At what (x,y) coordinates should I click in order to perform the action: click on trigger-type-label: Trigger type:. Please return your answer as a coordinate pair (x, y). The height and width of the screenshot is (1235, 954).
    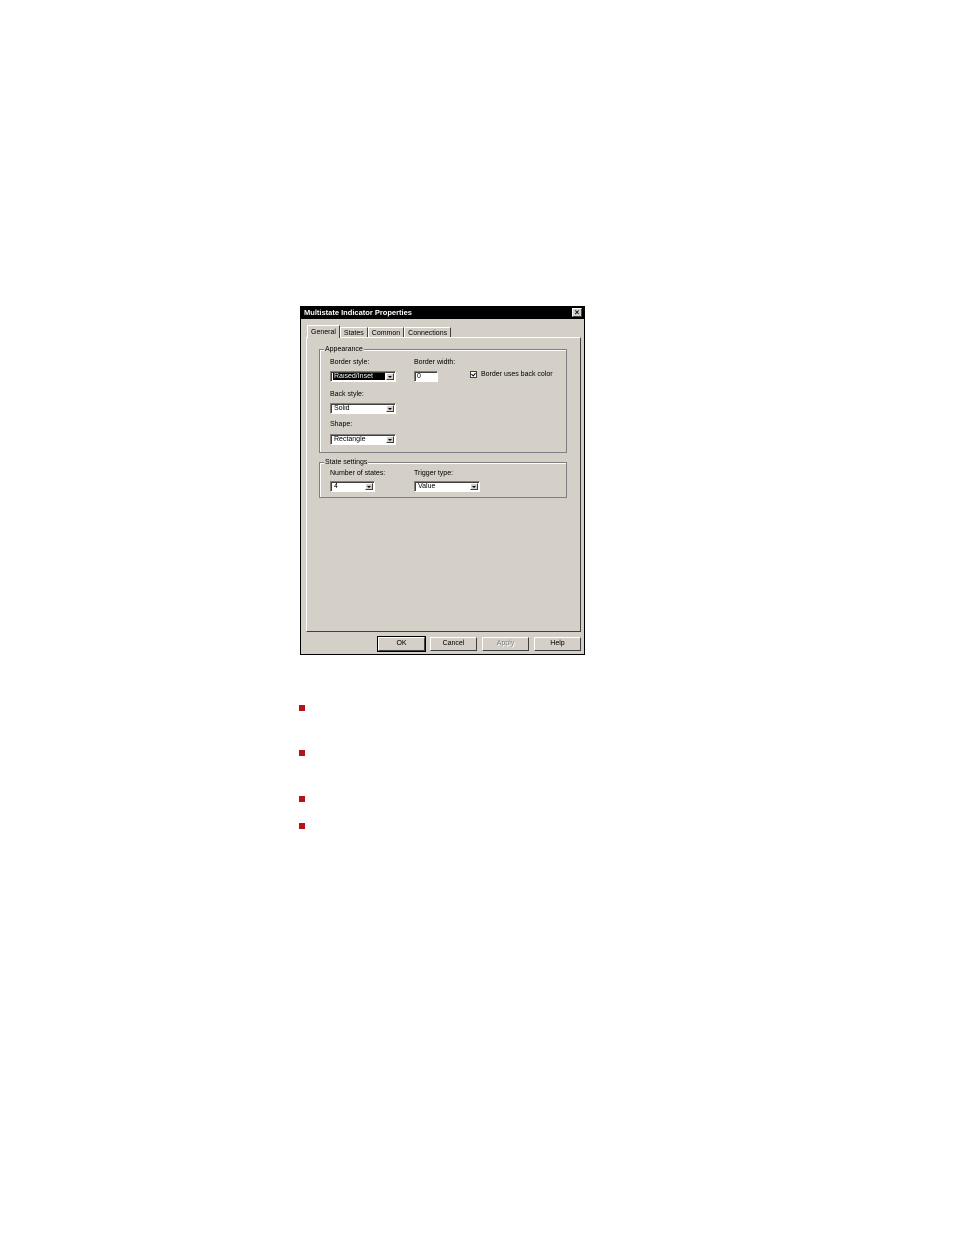
    Looking at the image, I should click on (434, 473).